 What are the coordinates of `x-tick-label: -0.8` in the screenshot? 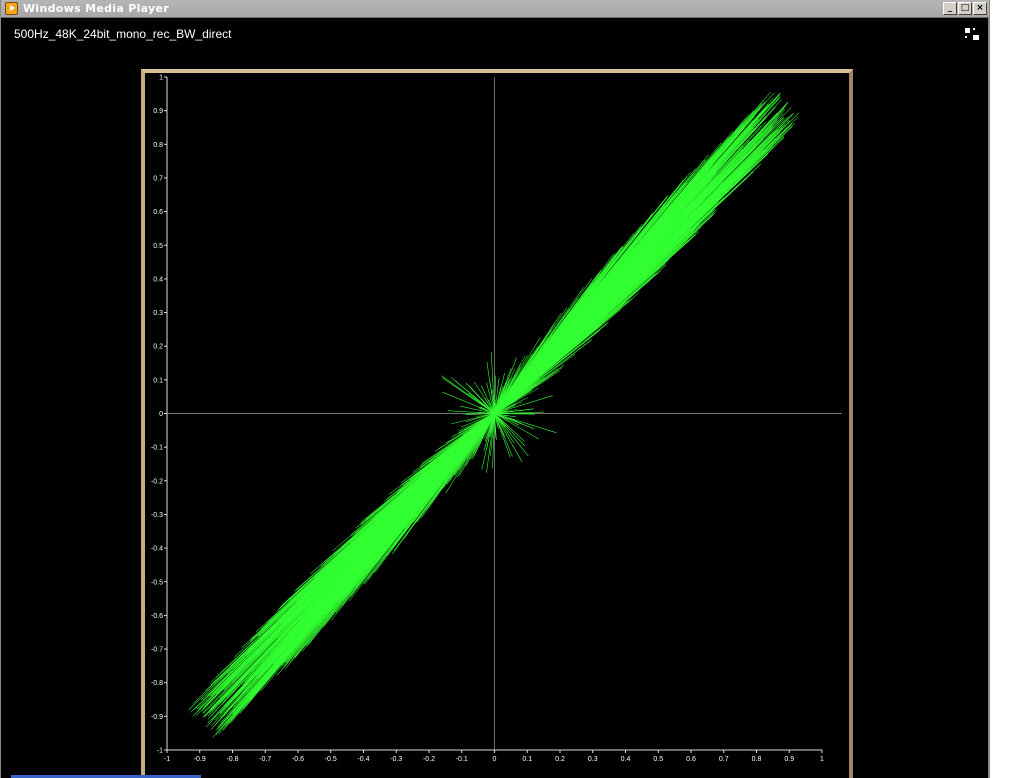 It's located at (232, 759).